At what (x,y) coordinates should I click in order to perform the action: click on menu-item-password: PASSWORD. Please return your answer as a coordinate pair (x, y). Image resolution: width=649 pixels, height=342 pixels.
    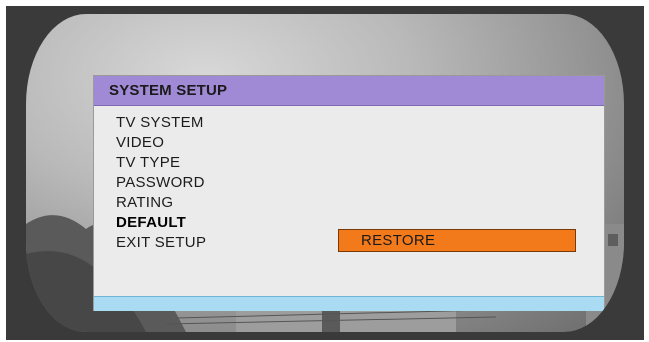
    Looking at the image, I should click on (160, 182).